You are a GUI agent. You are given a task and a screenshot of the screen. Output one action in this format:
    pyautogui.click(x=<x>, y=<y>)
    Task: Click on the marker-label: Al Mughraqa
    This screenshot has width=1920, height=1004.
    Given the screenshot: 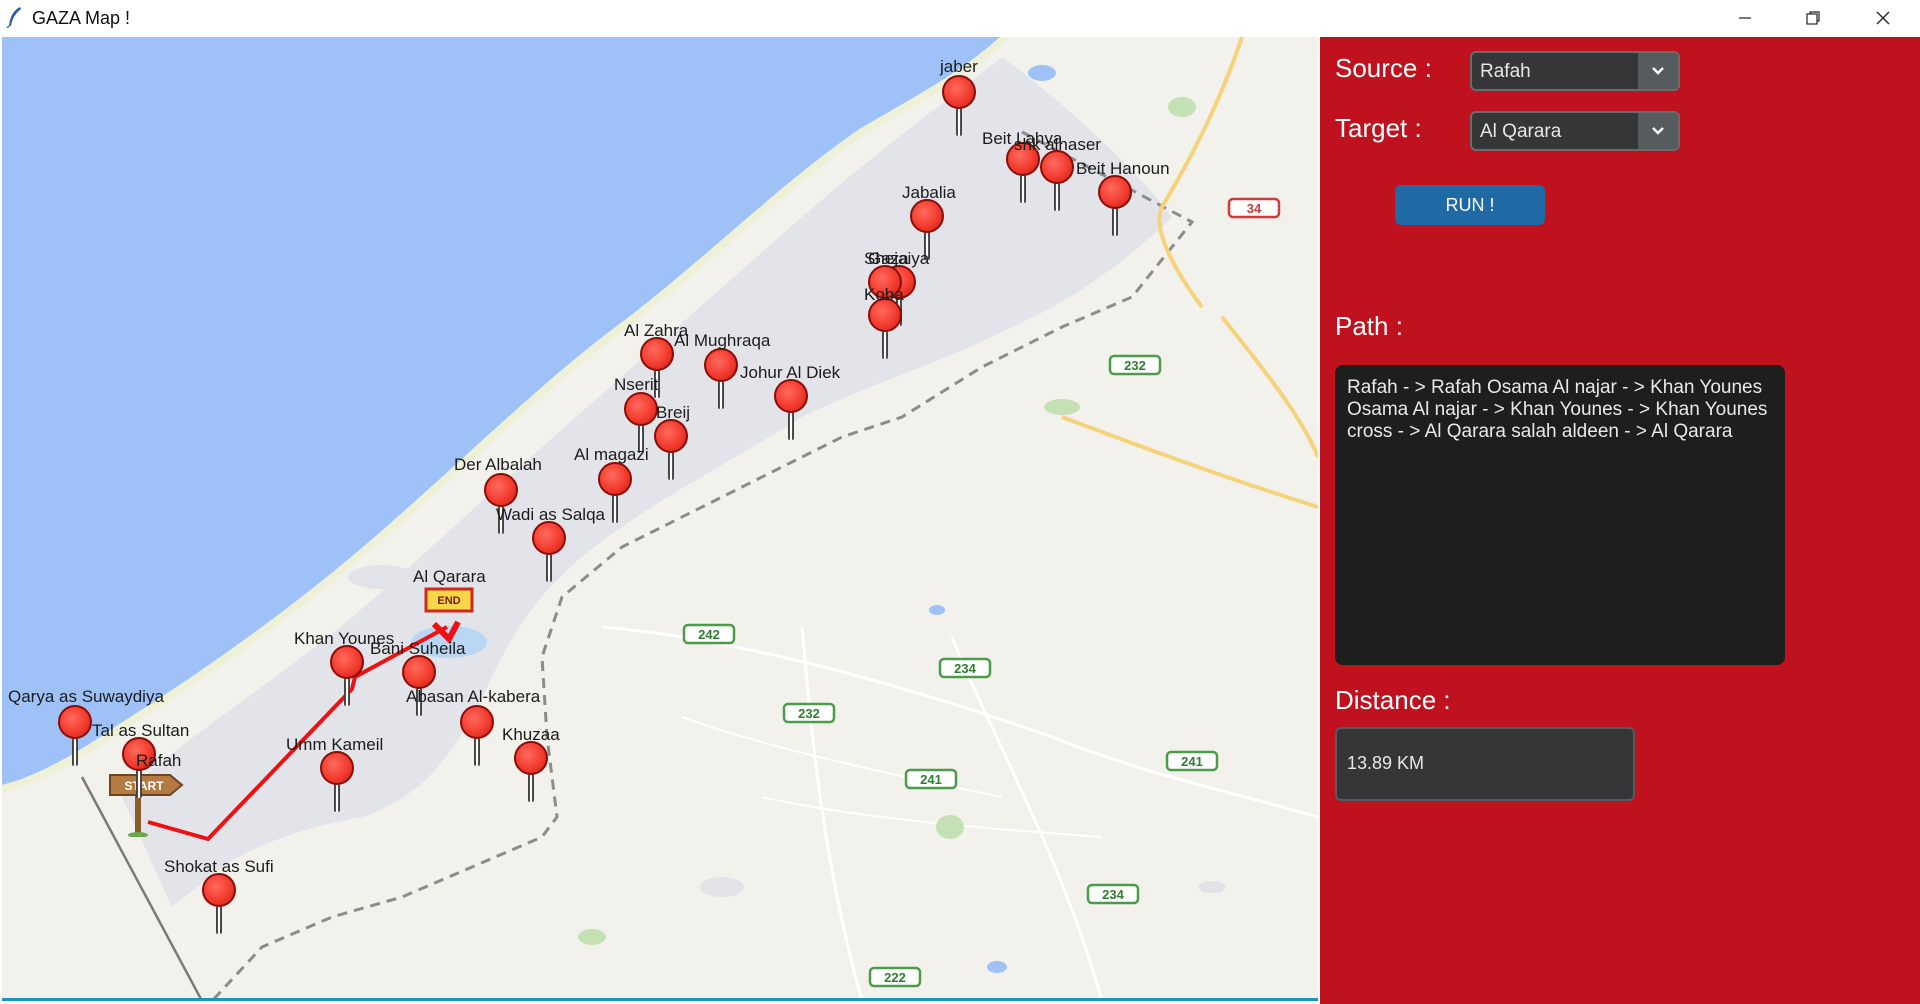 What is the action you would take?
    pyautogui.click(x=722, y=340)
    